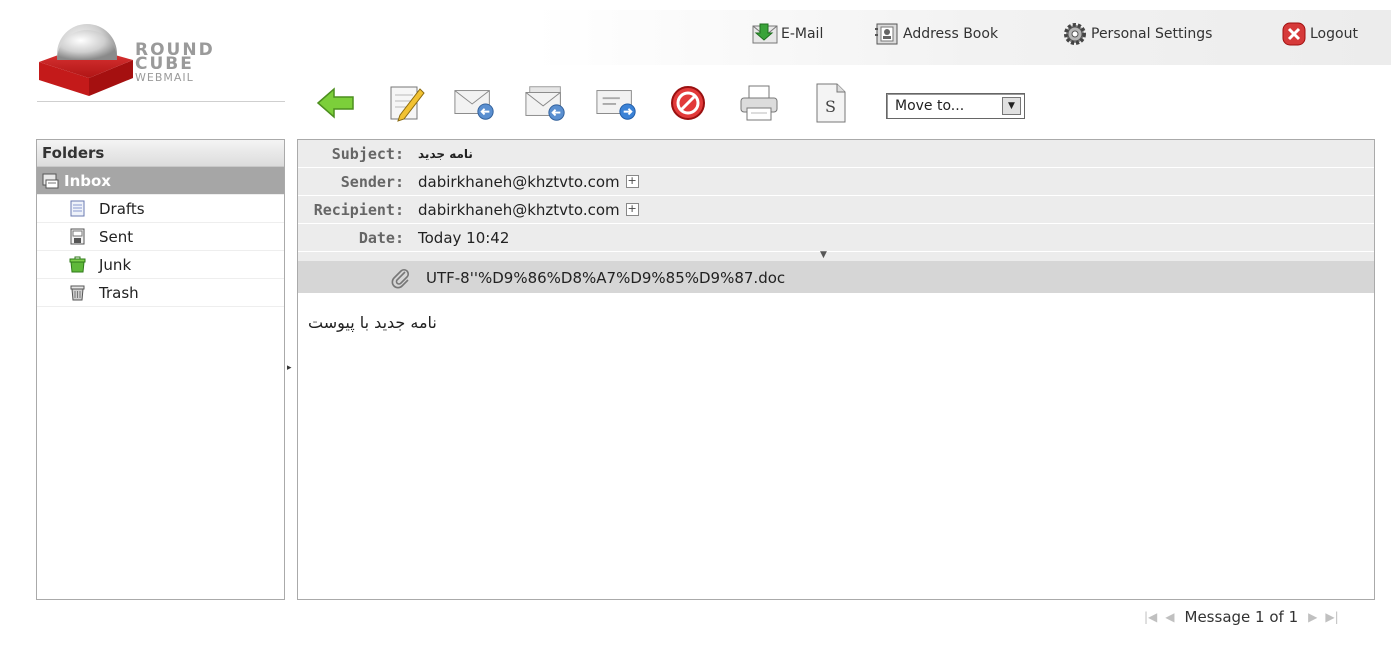 The height and width of the screenshot is (650, 1391). I want to click on nav-email-label: E-Mail, so click(802, 34).